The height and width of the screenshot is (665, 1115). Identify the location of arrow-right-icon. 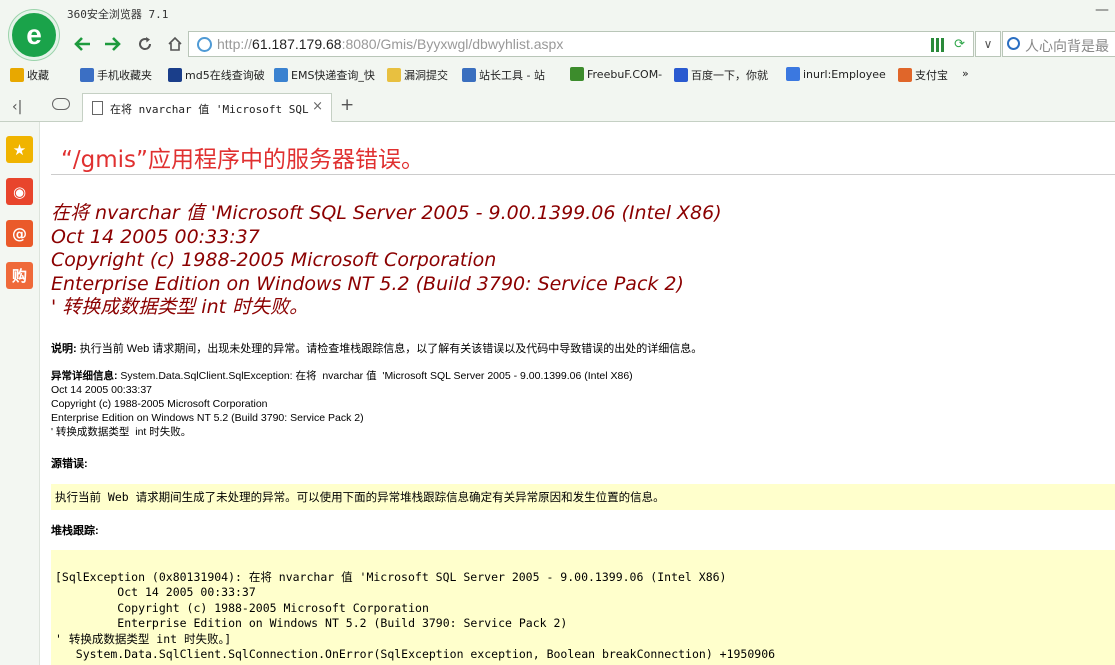
(113, 44).